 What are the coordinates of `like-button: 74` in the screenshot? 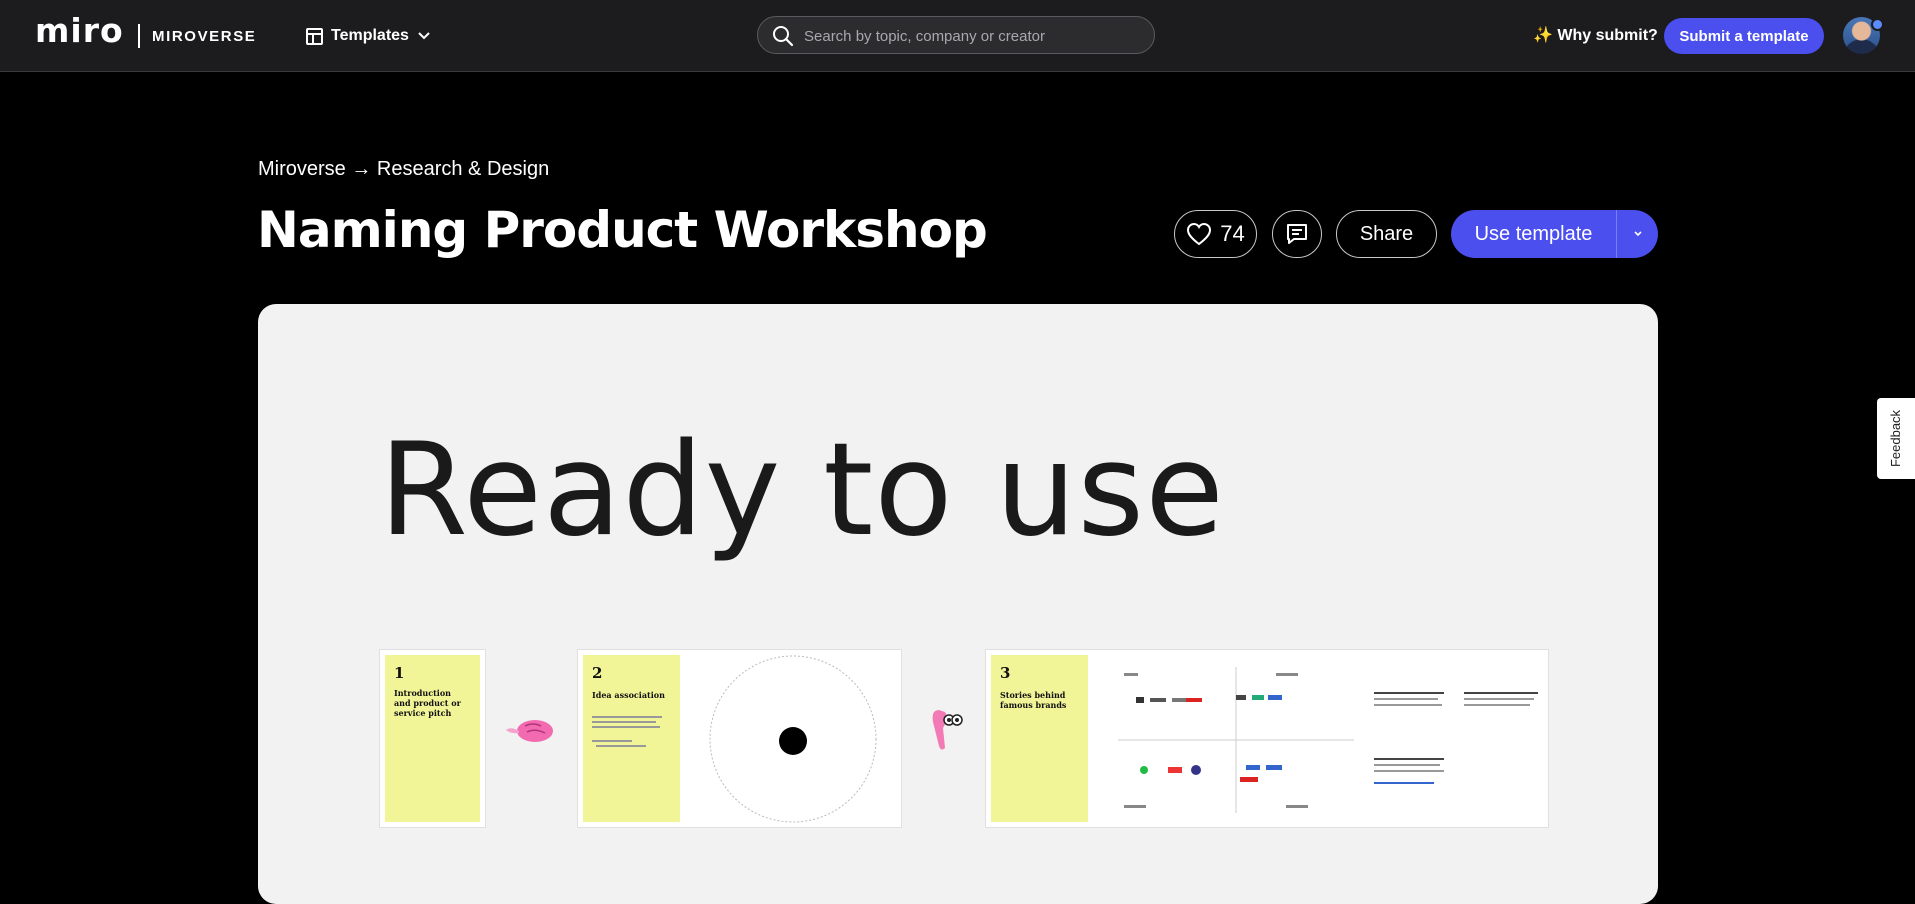 It's located at (1215, 234).